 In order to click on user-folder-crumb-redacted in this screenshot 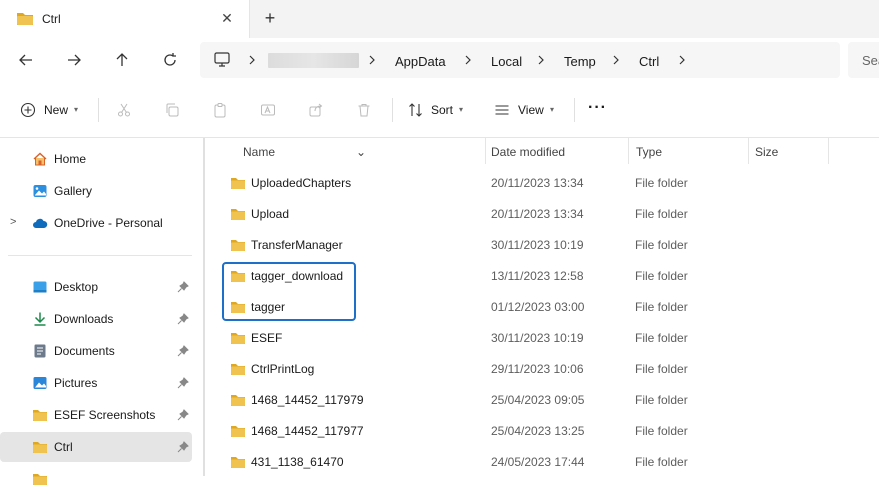, I will do `click(313, 60)`.